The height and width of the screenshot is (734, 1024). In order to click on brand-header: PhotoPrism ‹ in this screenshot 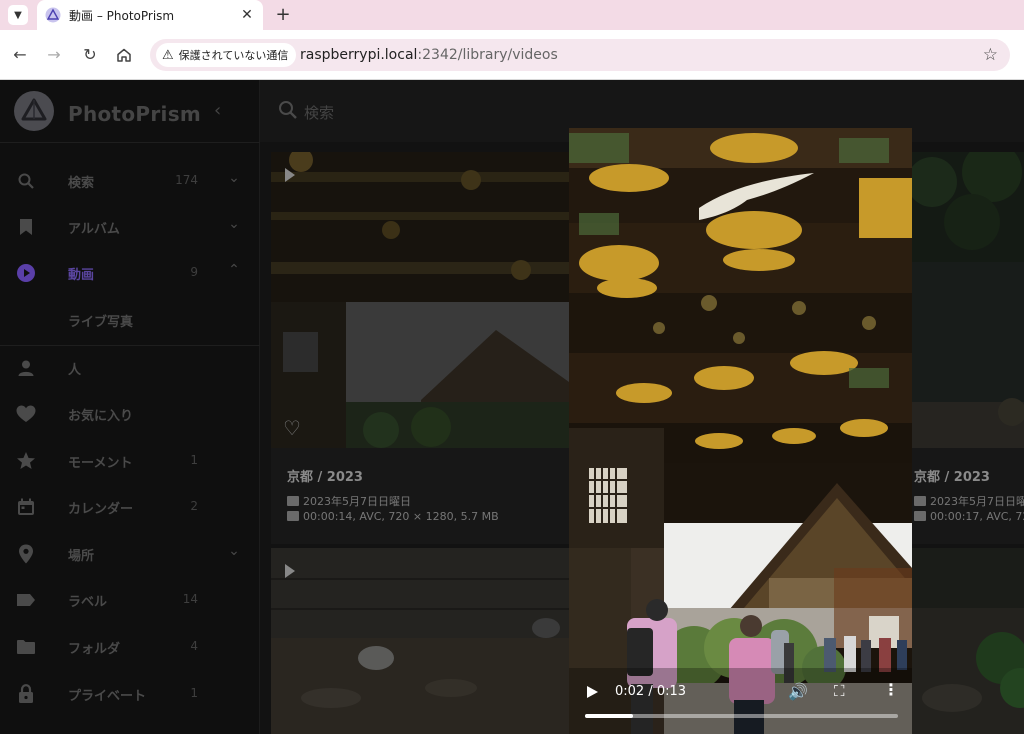, I will do `click(130, 111)`.